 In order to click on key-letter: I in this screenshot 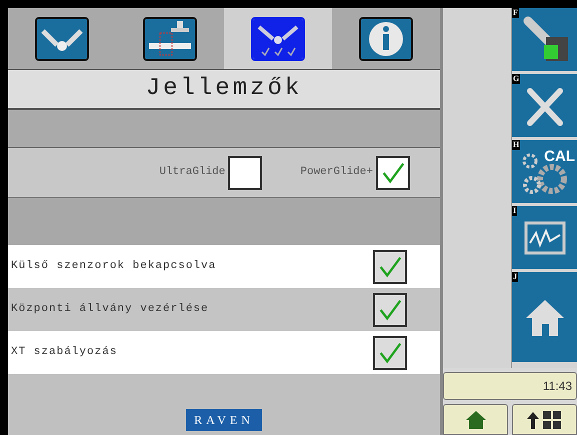, I will do `click(515, 211)`.